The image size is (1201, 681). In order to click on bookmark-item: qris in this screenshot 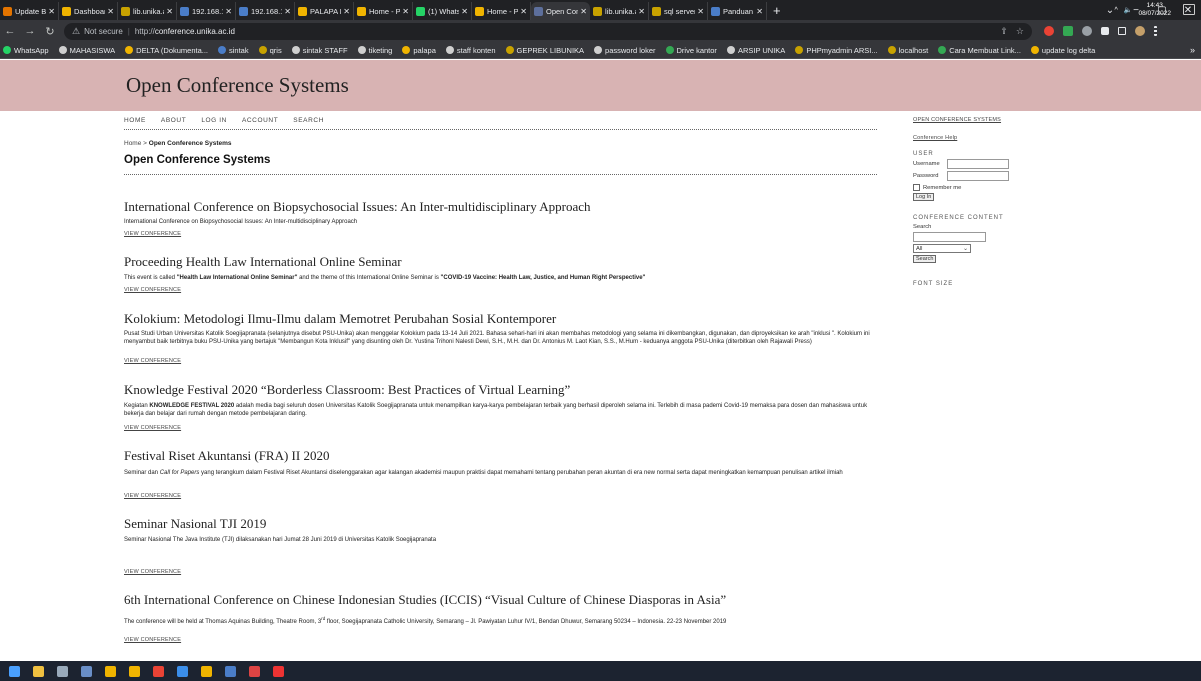, I will do `click(270, 50)`.